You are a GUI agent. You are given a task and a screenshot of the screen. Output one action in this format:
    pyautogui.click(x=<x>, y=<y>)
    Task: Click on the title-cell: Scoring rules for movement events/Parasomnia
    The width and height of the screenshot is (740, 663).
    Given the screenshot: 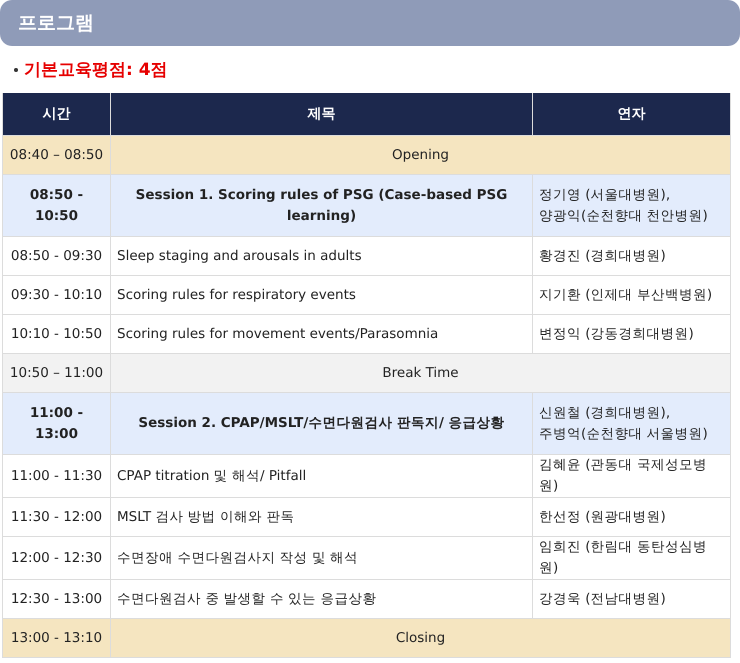 What is the action you would take?
    pyautogui.click(x=321, y=334)
    